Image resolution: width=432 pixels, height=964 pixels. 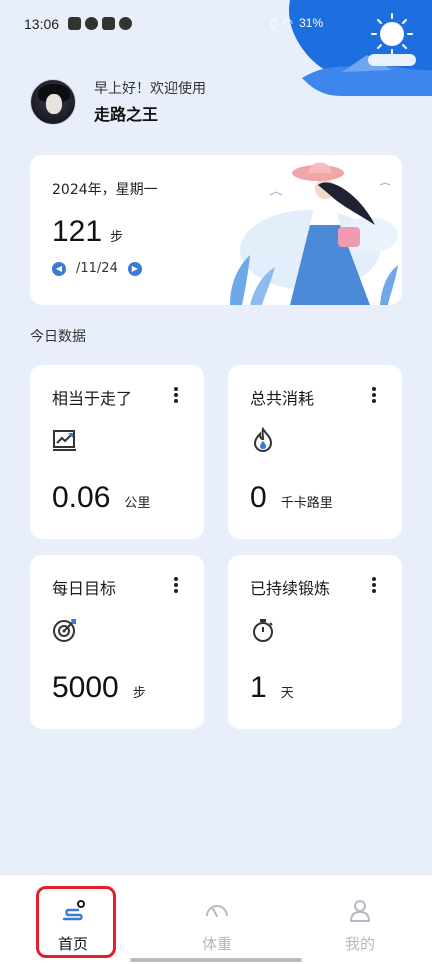 What do you see at coordinates (258, 687) in the screenshot?
I see `stat-value: 1` at bounding box center [258, 687].